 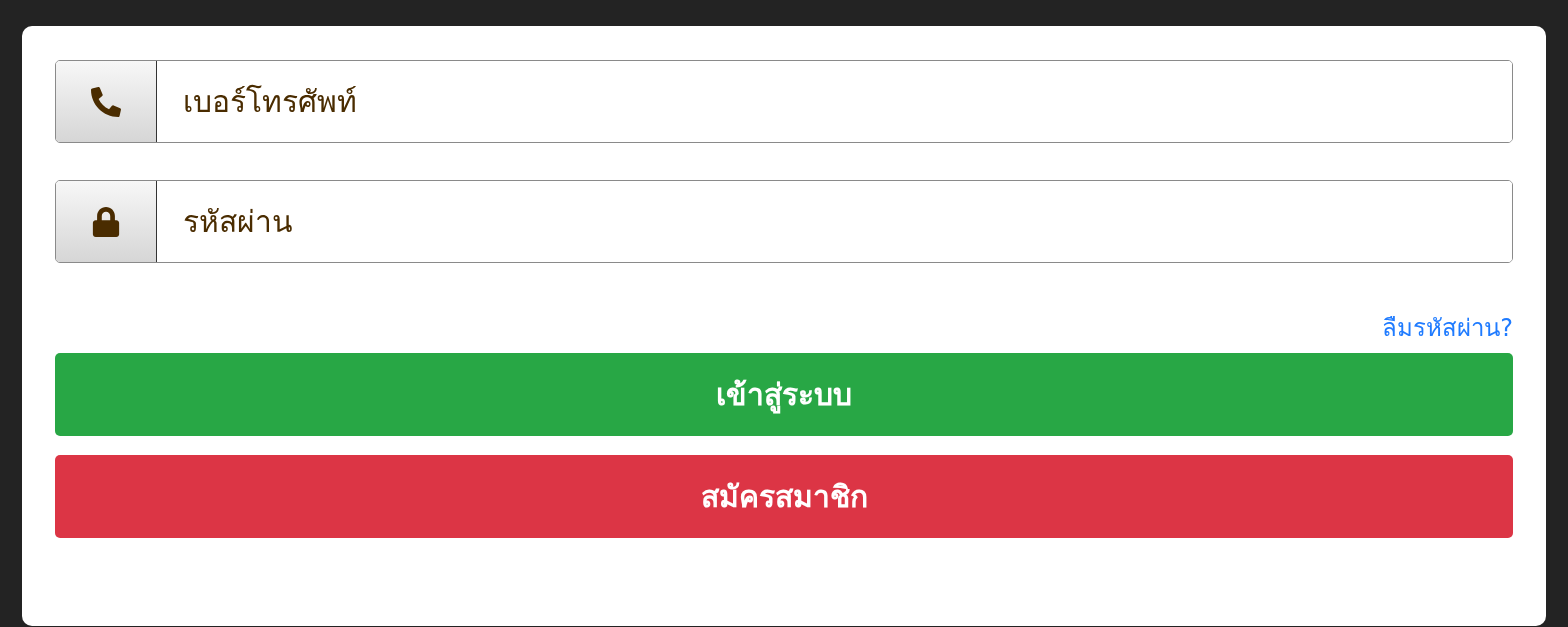 I want to click on login-button: เข้าสู่ระบบ, so click(x=784, y=394).